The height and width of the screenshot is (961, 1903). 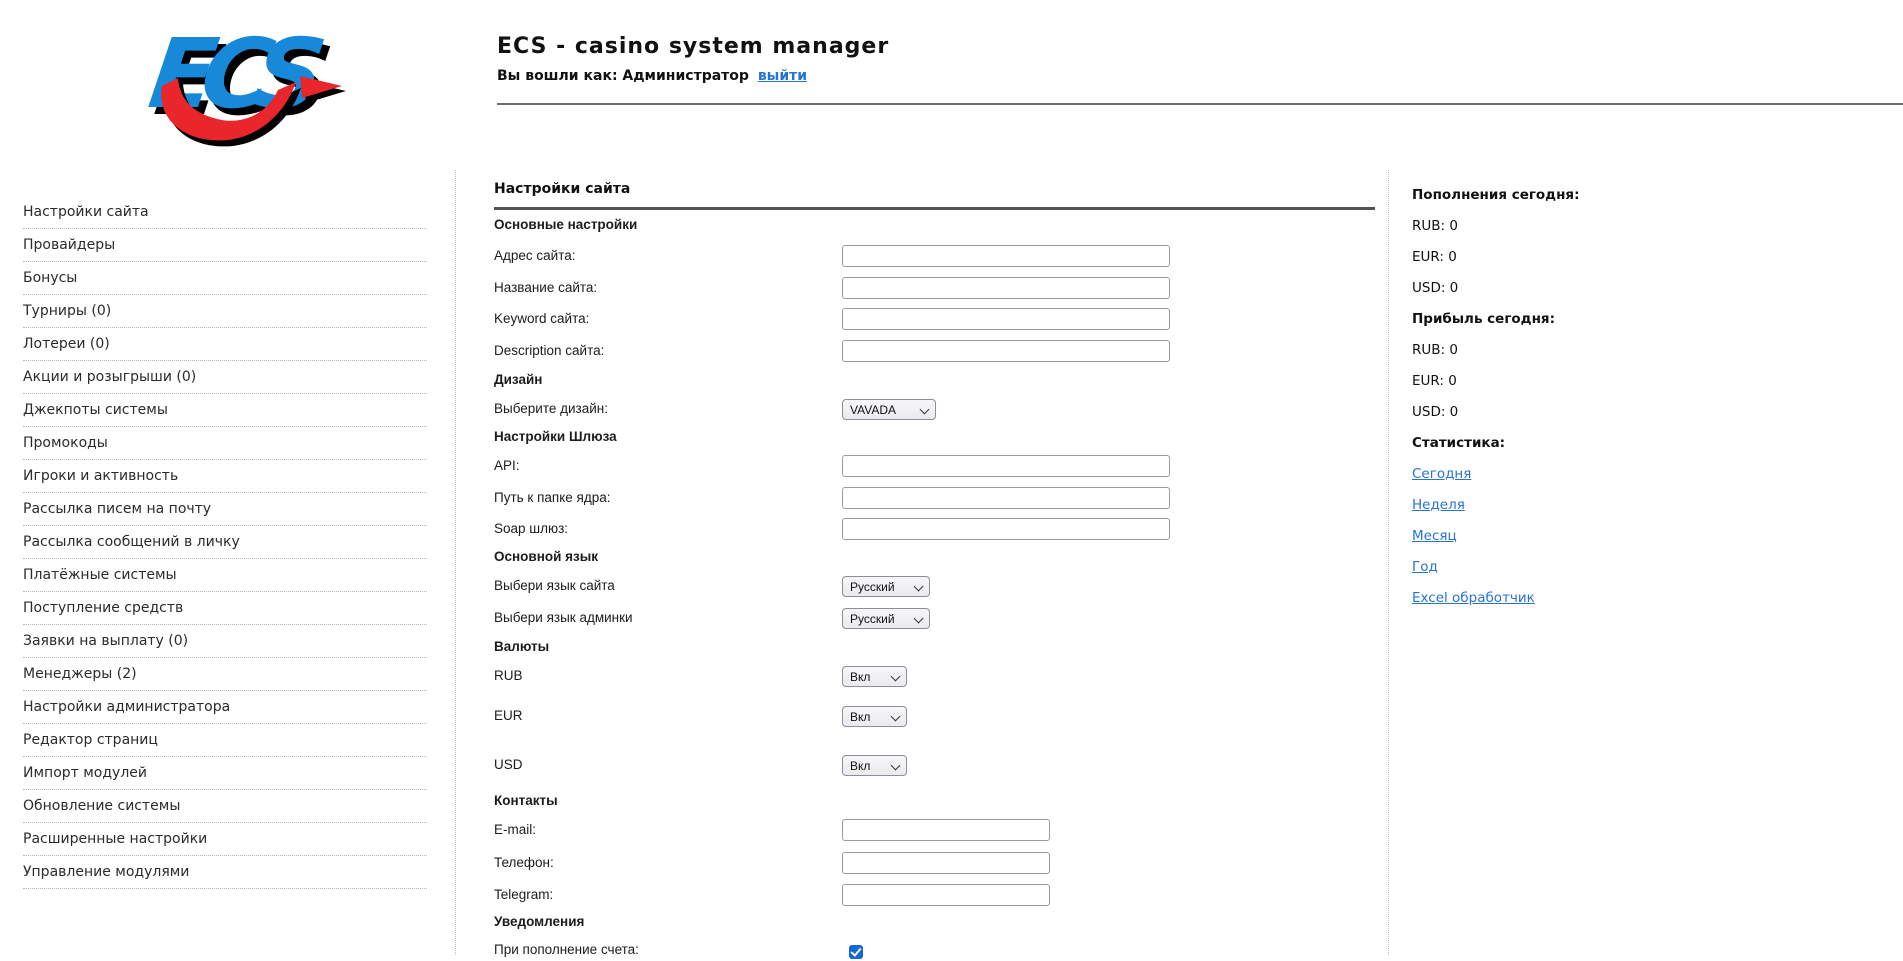 I want to click on site-language-value: Русский, so click(x=872, y=586).